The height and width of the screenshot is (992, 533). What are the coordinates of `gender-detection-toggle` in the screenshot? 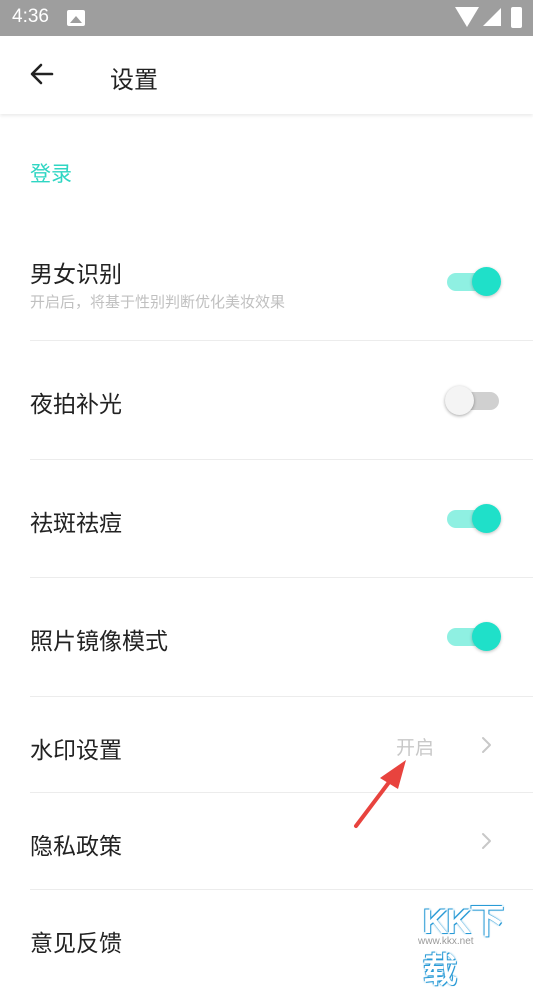 It's located at (474, 282).